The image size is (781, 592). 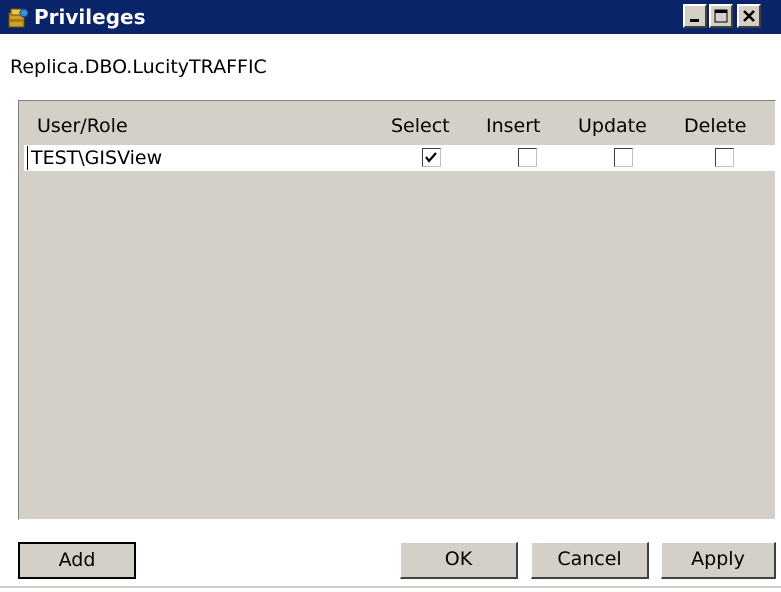 I want to click on delete-checkbox, so click(x=724, y=157).